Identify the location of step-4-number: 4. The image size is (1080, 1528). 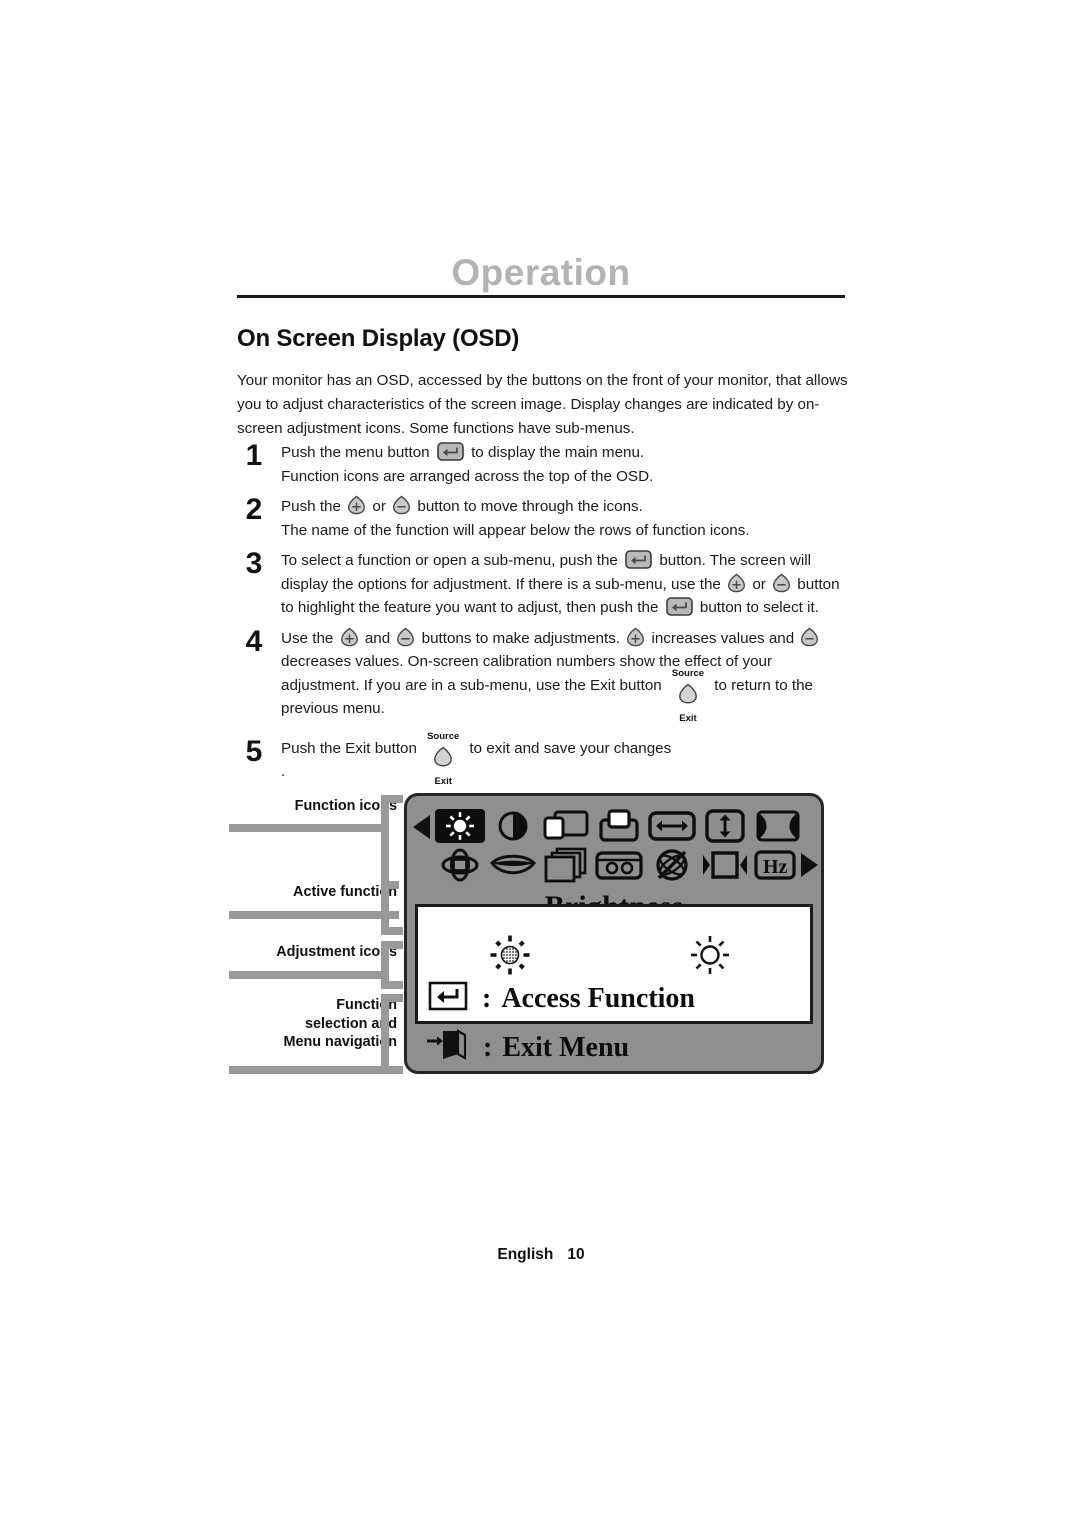
(254, 641).